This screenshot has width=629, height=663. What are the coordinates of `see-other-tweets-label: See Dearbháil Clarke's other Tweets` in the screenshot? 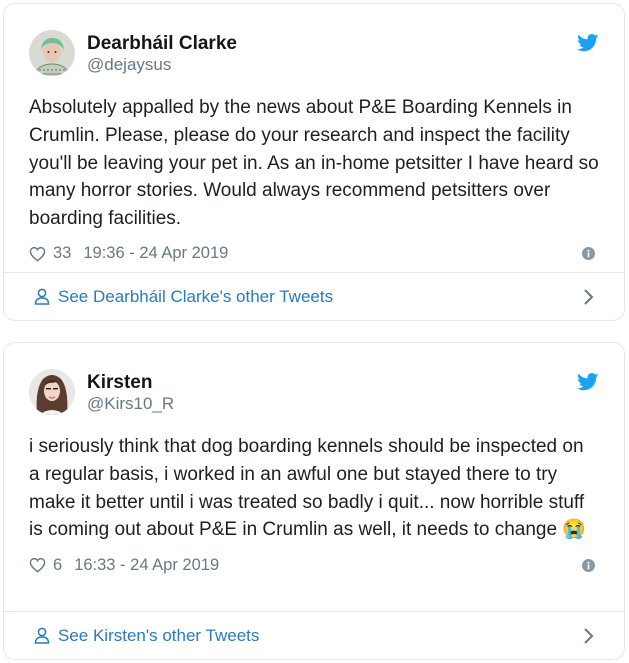 It's located at (195, 297).